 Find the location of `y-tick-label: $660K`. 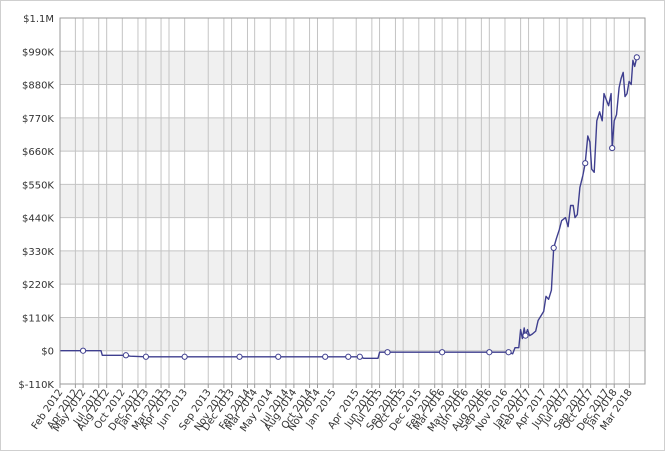

y-tick-label: $660K is located at coordinates (38, 152).